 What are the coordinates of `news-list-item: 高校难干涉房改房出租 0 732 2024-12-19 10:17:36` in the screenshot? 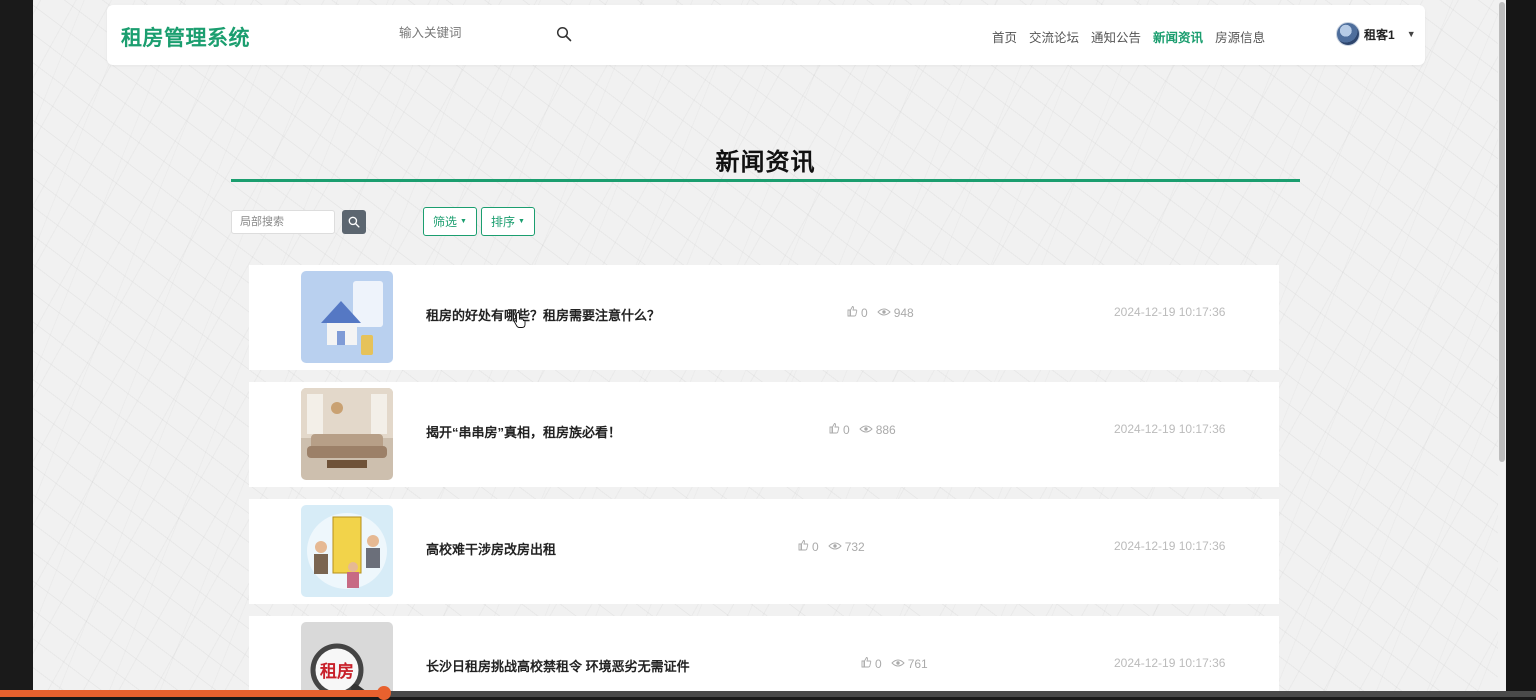 It's located at (764, 551).